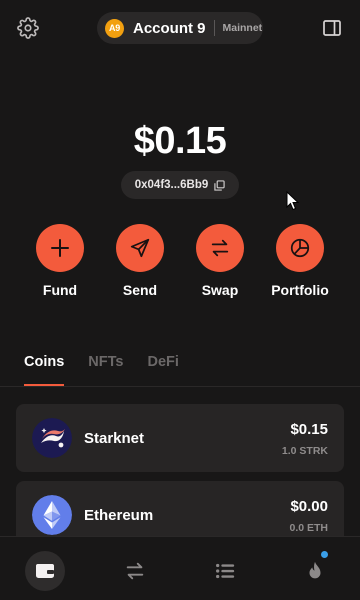 The width and height of the screenshot is (360, 600). Describe the element at coordinates (60, 290) in the screenshot. I see `fund-label: Fund` at that location.